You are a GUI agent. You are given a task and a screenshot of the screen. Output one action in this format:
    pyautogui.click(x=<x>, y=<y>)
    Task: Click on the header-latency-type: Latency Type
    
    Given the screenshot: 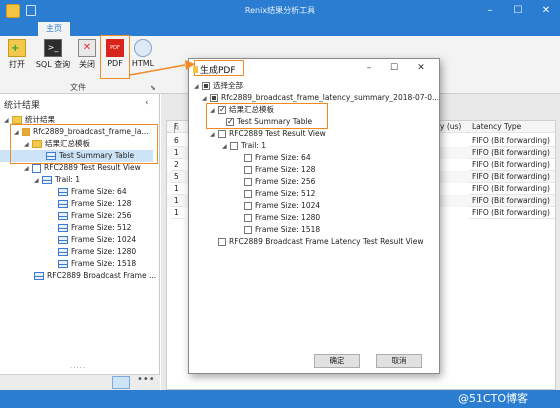 What is the action you would take?
    pyautogui.click(x=512, y=127)
    